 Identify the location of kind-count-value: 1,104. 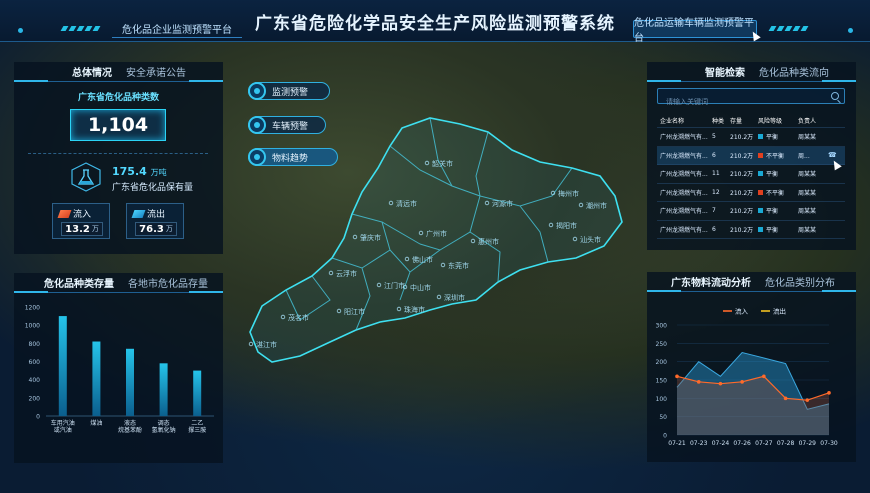
(118, 125).